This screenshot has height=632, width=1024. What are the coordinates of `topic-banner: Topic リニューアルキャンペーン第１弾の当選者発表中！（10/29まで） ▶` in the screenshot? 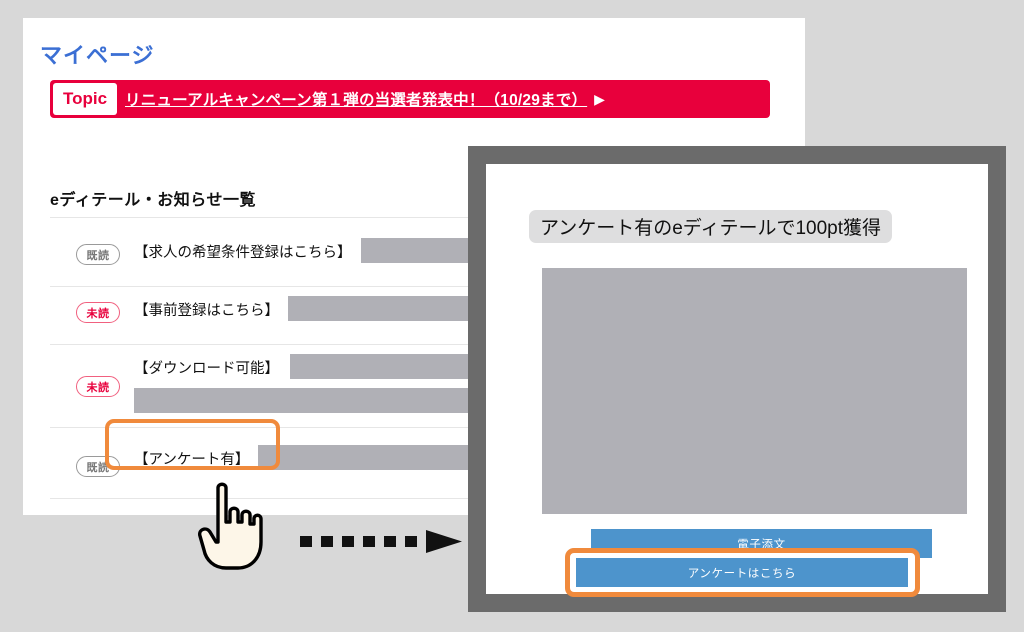 It's located at (410, 99).